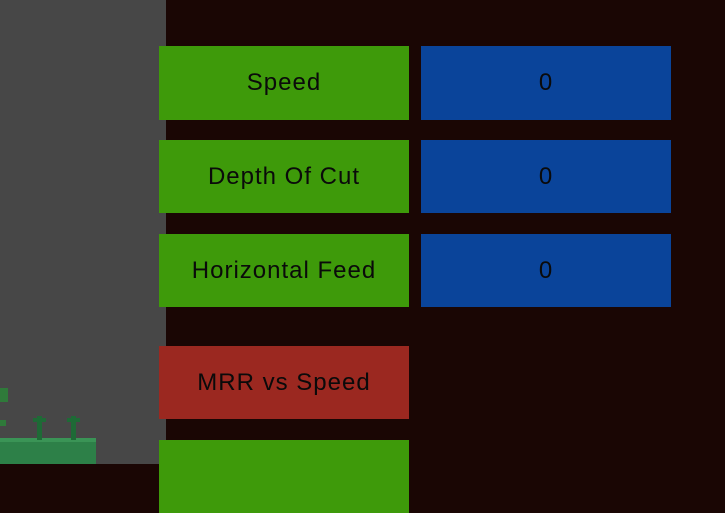  Describe the element at coordinates (4, 395) in the screenshot. I see `machine-part-edge` at that location.